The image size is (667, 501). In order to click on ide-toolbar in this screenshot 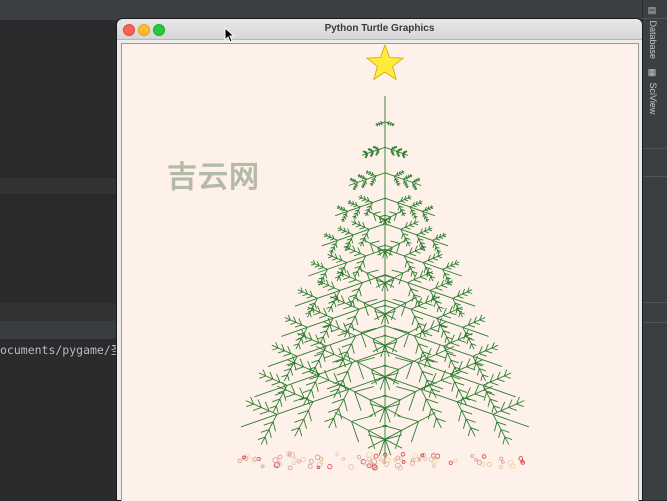, I will do `click(333, 10)`.